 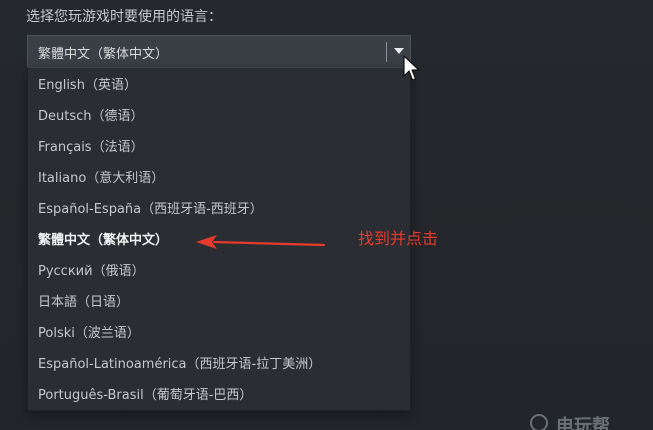 What do you see at coordinates (219, 147) in the screenshot?
I see `language-option-francais: Français（法语）` at bounding box center [219, 147].